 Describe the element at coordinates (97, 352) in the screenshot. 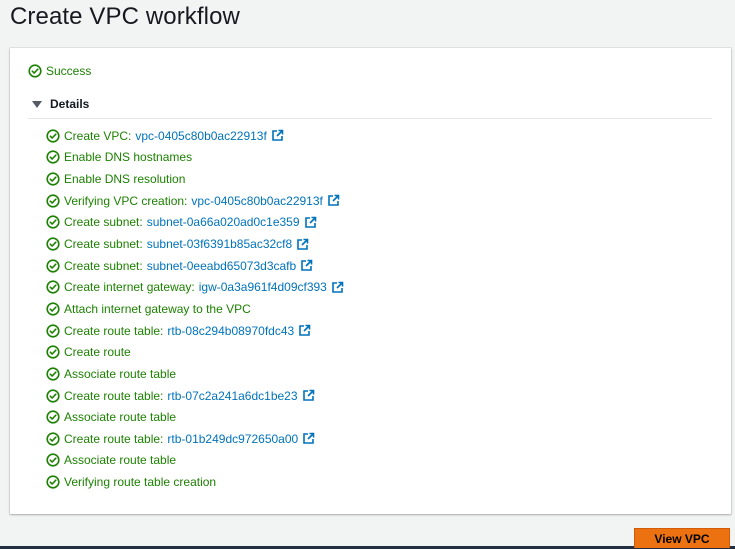

I see `step-label: Create route` at that location.